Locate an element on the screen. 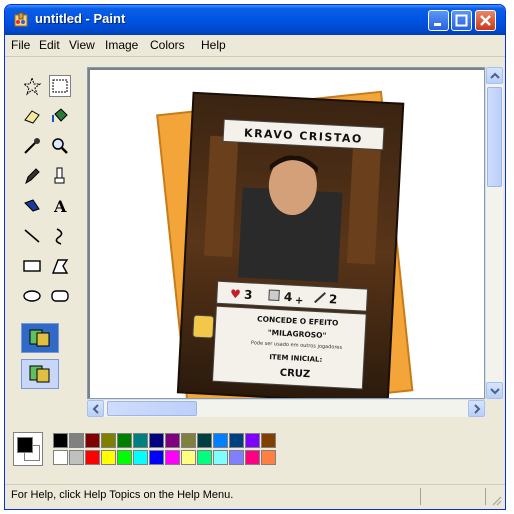 This screenshot has height=514, width=514. toolbox: A is located at coordinates (45, 237).